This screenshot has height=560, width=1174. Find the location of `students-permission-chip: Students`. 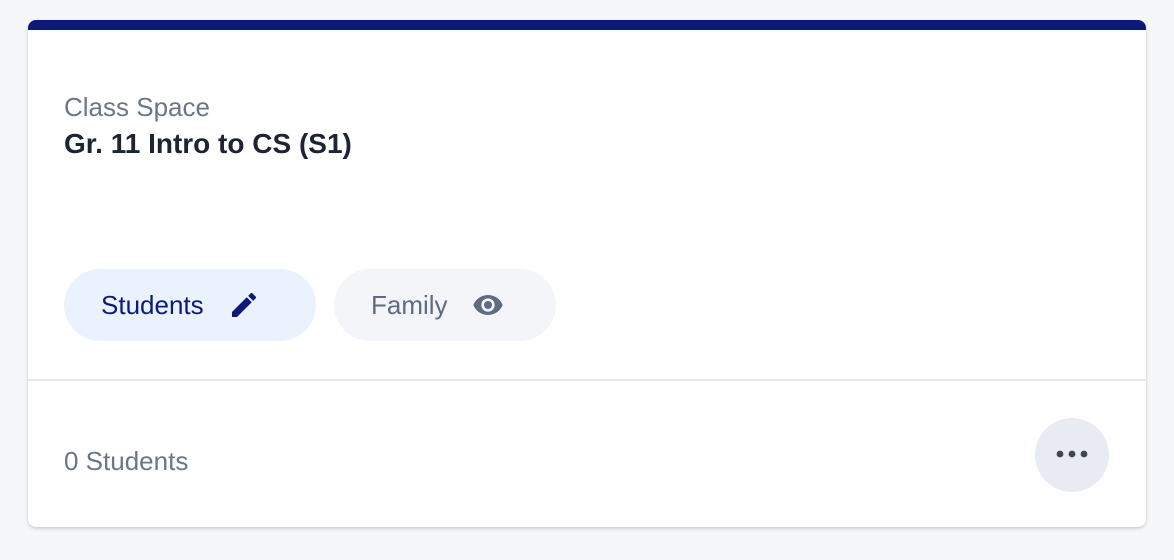

students-permission-chip: Students is located at coordinates (190, 305).